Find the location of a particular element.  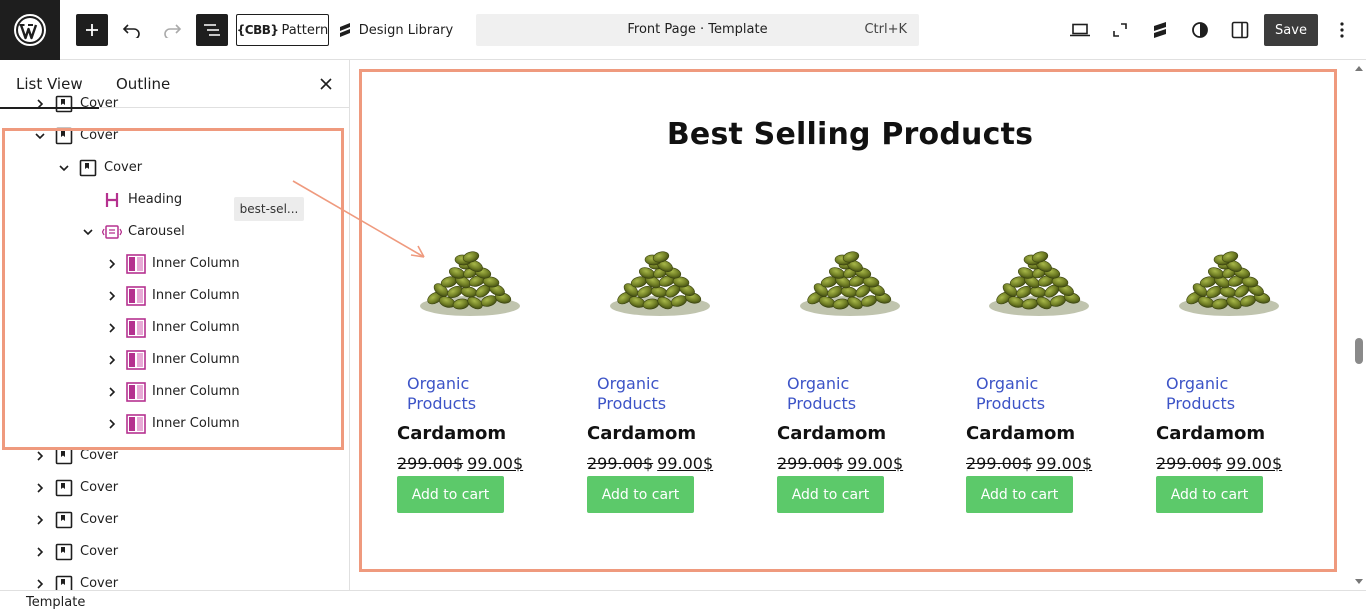

fullscreen-button is located at coordinates (1120, 30).